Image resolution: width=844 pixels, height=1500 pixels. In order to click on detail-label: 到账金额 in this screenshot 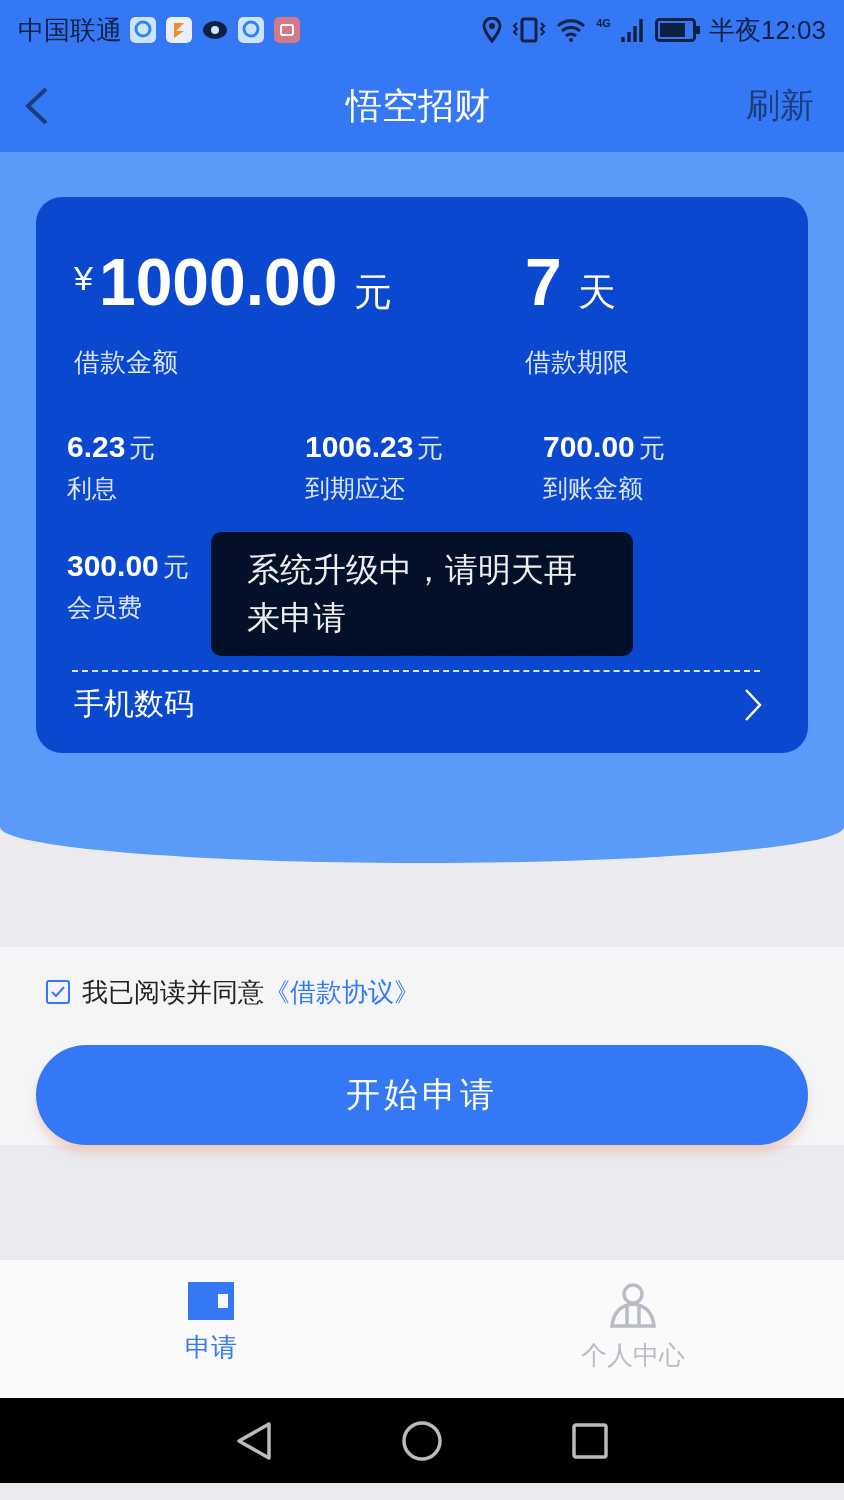, I will do `click(593, 488)`.